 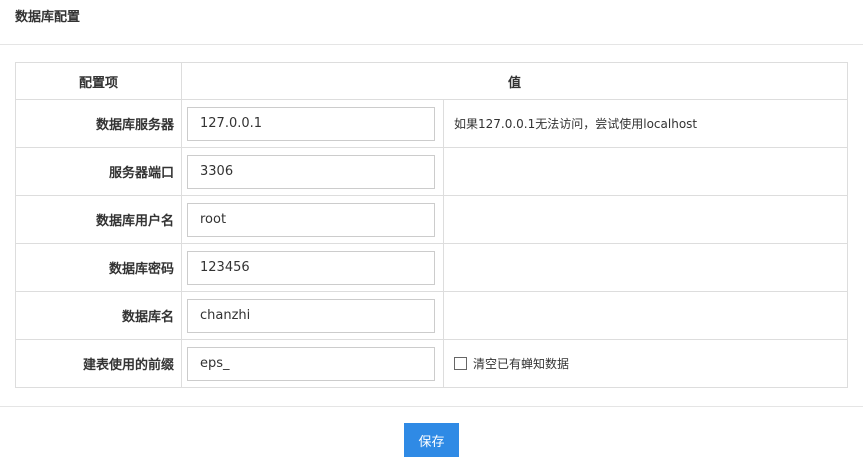 What do you see at coordinates (645, 219) in the screenshot?
I see `db-user-note` at bounding box center [645, 219].